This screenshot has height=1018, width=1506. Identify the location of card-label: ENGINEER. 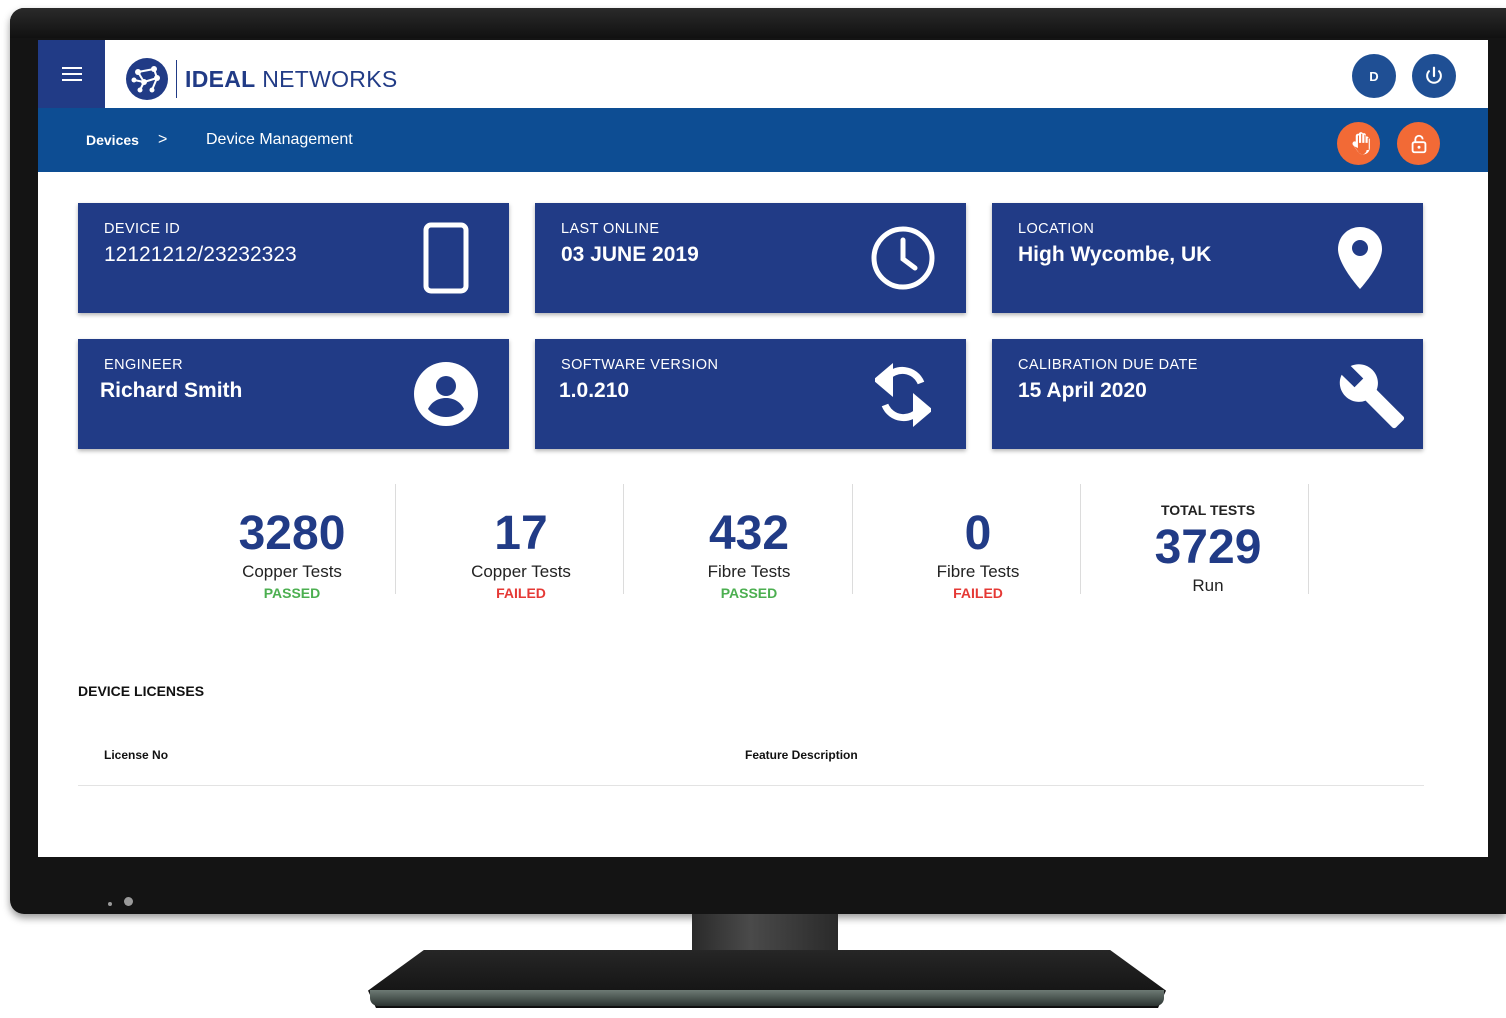
(143, 365).